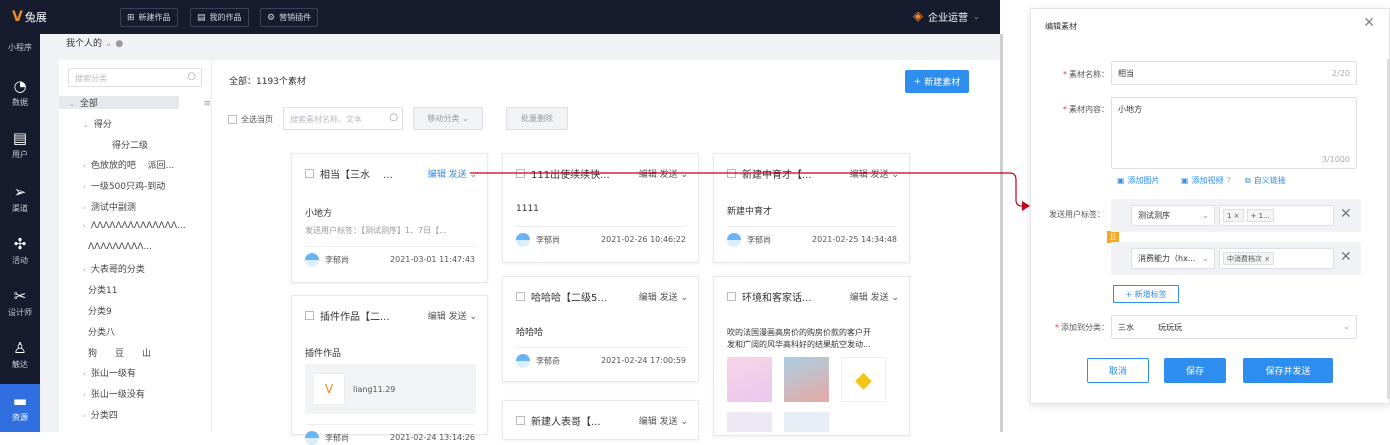 The height and width of the screenshot is (445, 1390). Describe the element at coordinates (20, 138) in the screenshot. I see `user-list-icon: ▤` at that location.